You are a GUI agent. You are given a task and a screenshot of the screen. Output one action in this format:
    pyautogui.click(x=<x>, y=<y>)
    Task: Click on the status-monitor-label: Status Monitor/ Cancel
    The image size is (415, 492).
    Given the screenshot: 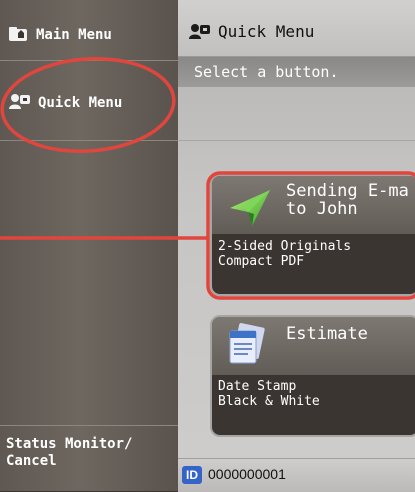 What is the action you would take?
    pyautogui.click(x=69, y=452)
    